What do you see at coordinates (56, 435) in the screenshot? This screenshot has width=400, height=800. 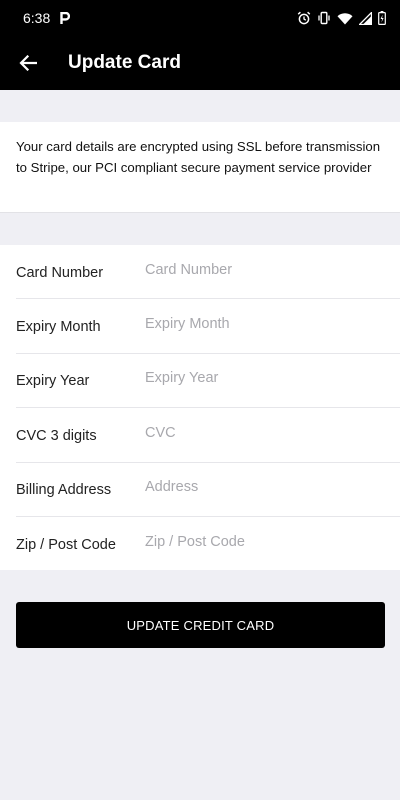 I see `cvc-label: CVC 3 digits` at bounding box center [56, 435].